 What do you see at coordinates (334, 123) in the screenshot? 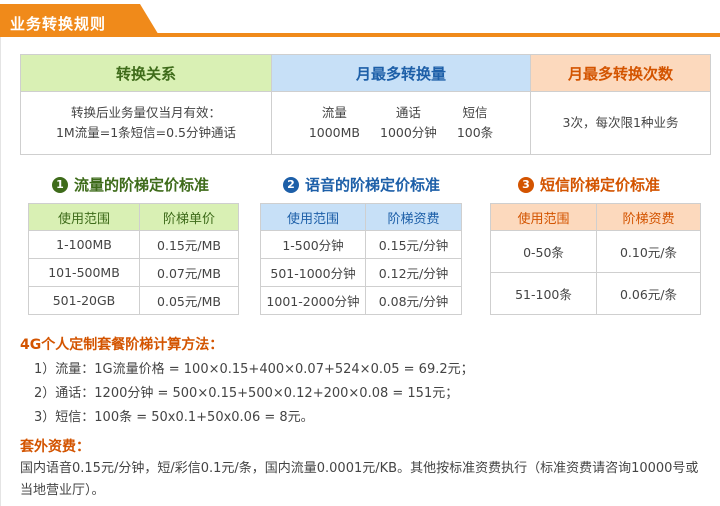
I see `volume-item-data: 流量 1000MB` at bounding box center [334, 123].